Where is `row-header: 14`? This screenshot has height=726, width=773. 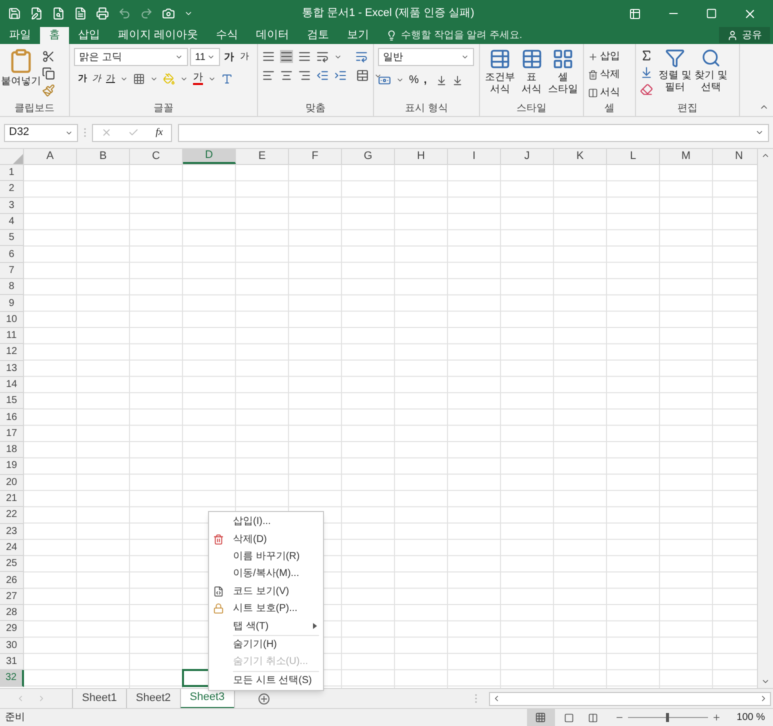
row-header: 14 is located at coordinates (12, 385).